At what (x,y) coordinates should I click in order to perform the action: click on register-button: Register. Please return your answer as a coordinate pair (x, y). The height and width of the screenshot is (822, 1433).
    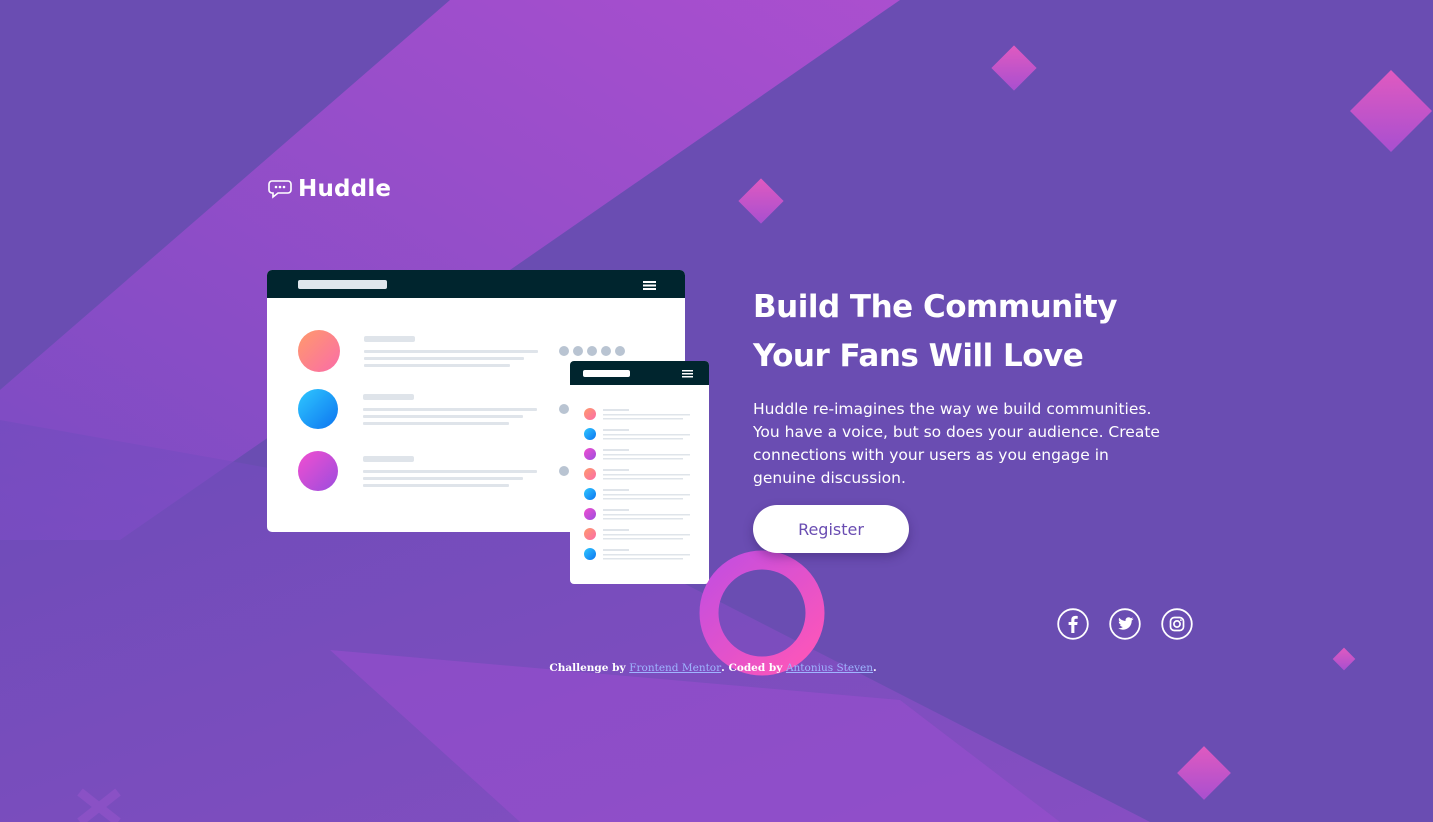
    Looking at the image, I should click on (831, 529).